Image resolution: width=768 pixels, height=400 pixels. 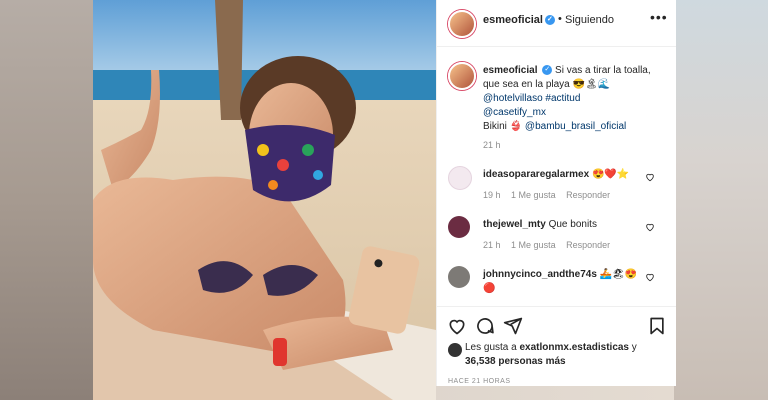 I want to click on comment-meta: 21 h 1 Me gusta Responder, so click(x=550, y=245).